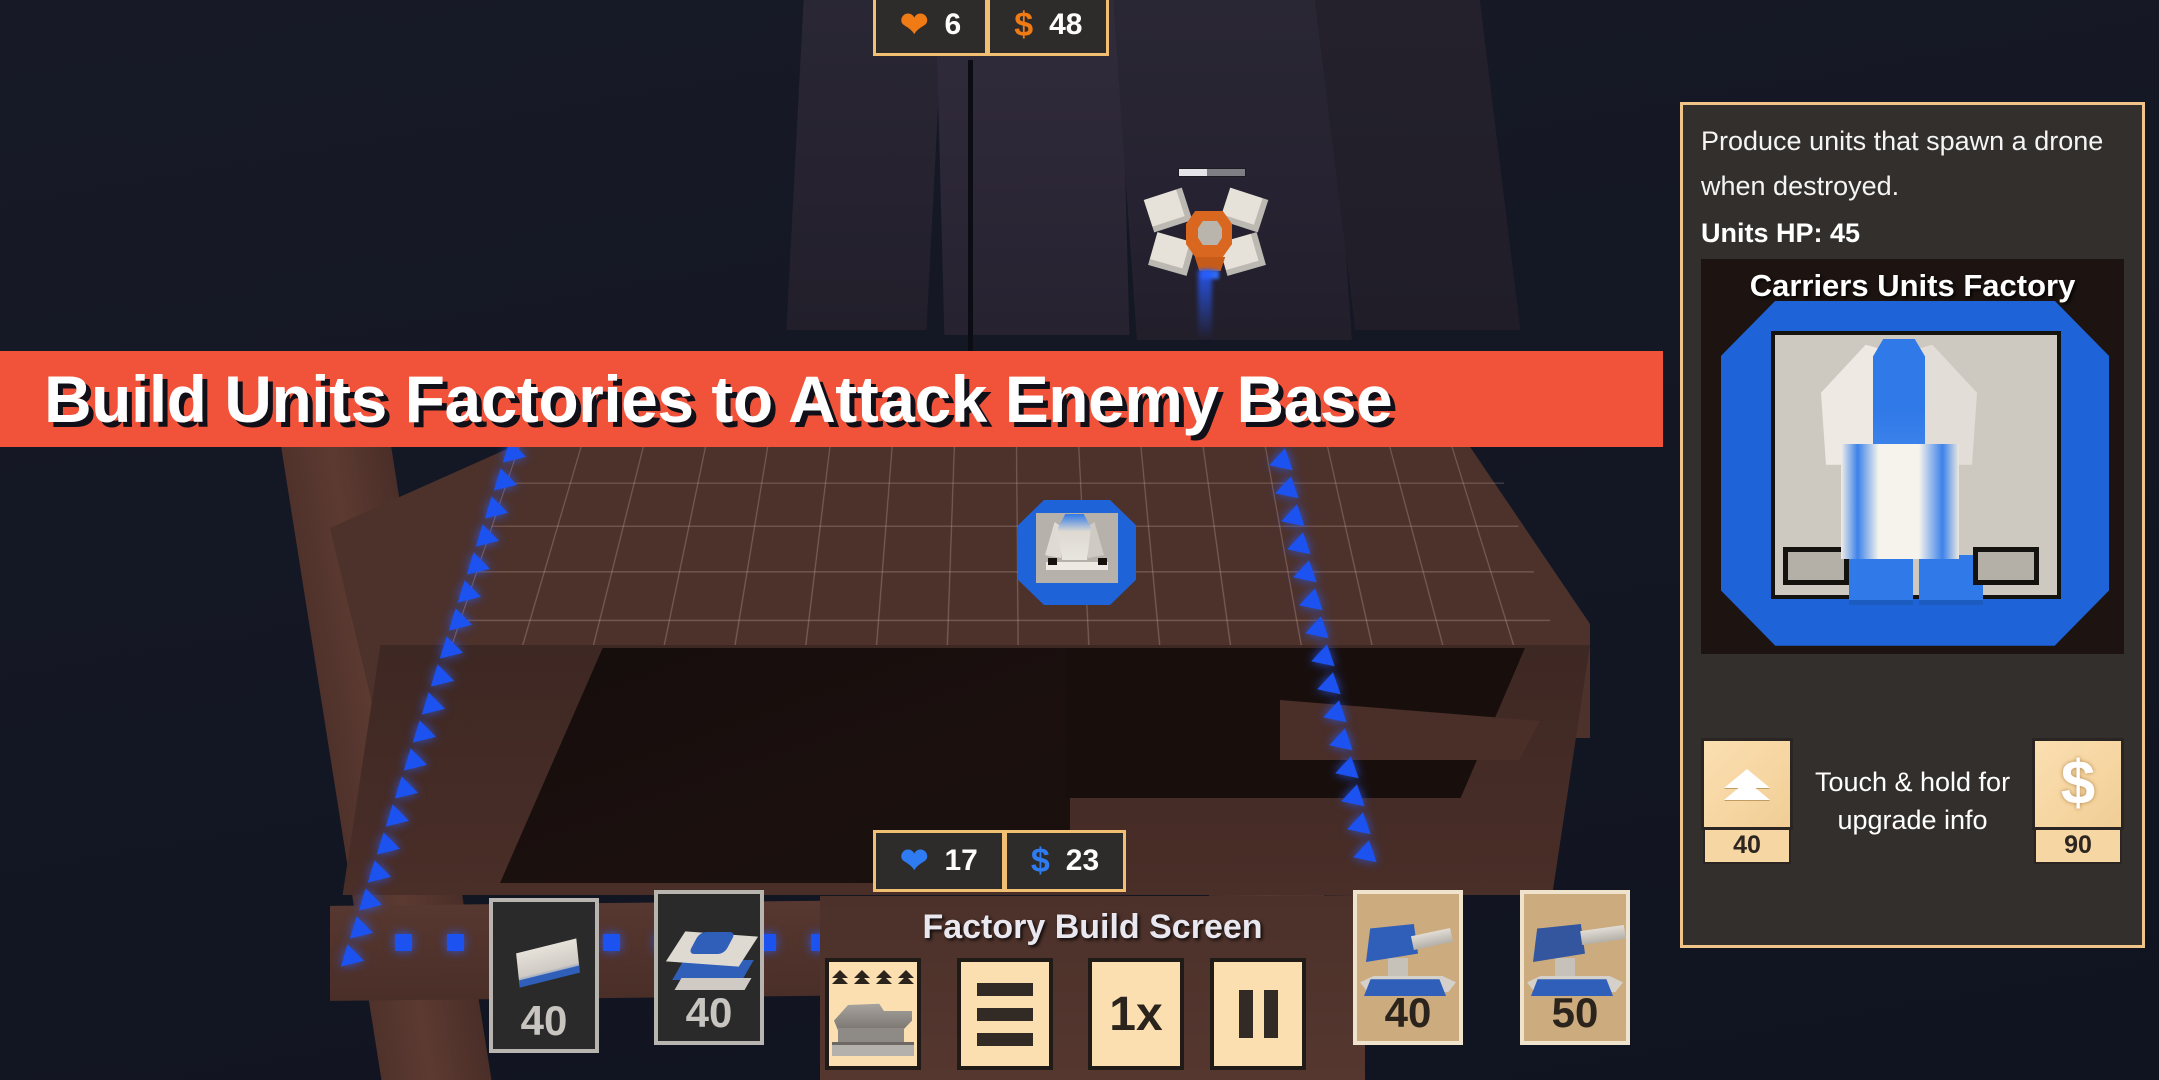  What do you see at coordinates (931, 28) in the screenshot?
I see `enemy-health-chip: ❤ 6` at bounding box center [931, 28].